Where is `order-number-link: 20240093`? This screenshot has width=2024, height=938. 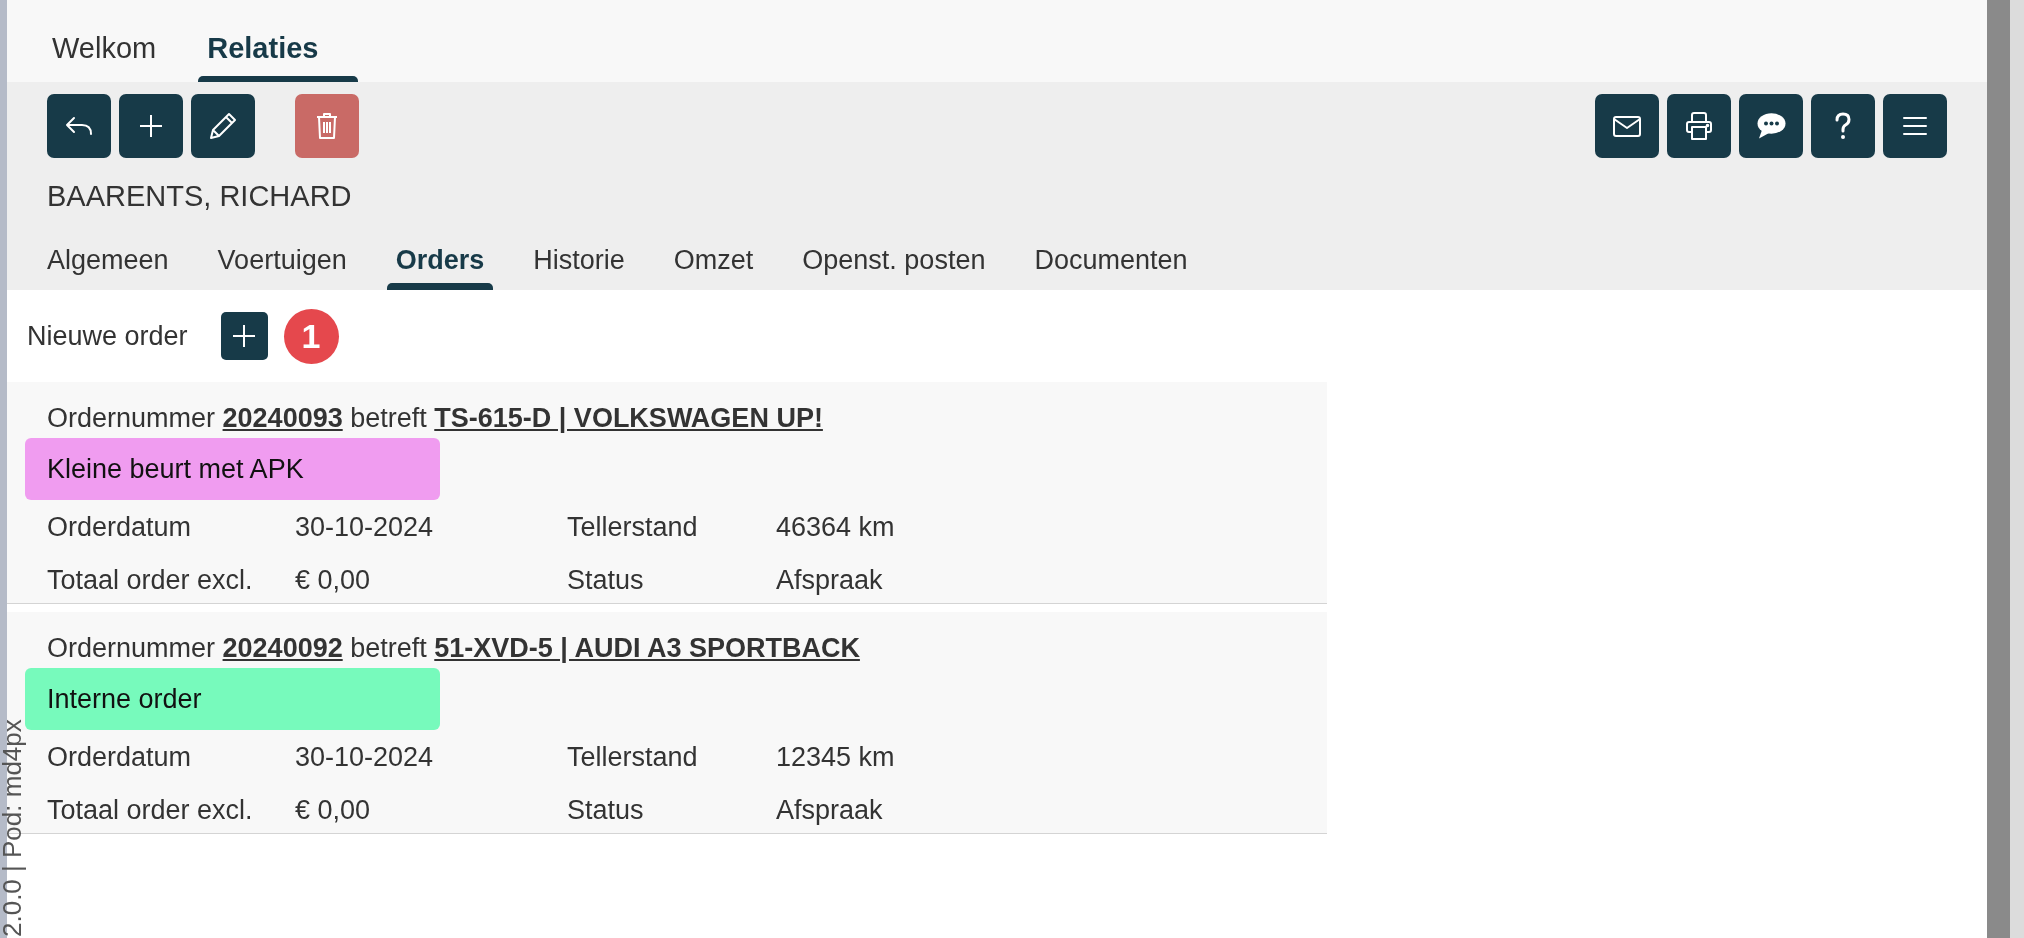 order-number-link: 20240093 is located at coordinates (282, 418).